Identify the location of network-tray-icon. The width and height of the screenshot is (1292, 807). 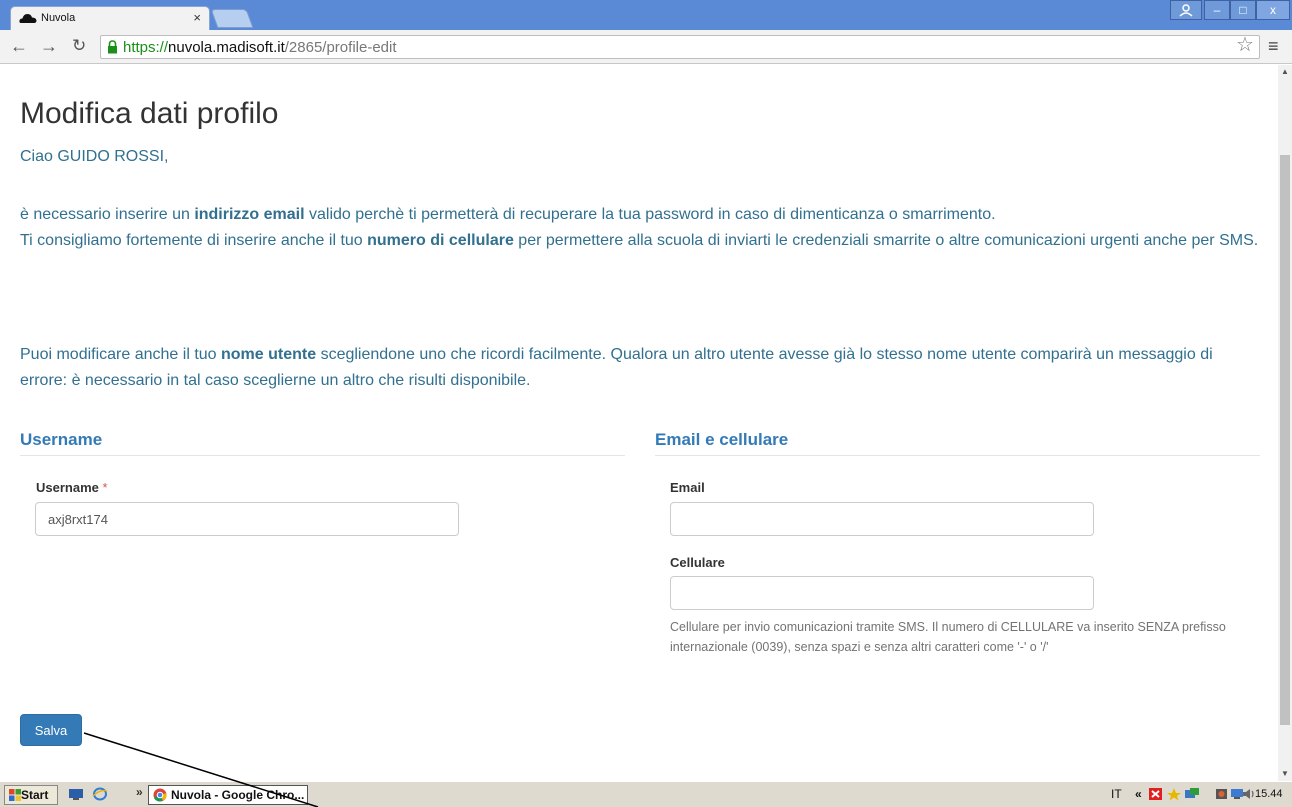
(1192, 794).